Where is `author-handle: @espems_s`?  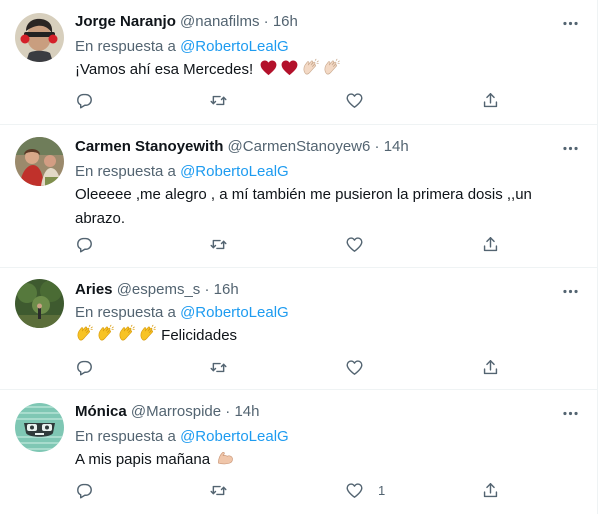 author-handle: @espems_s is located at coordinates (159, 289).